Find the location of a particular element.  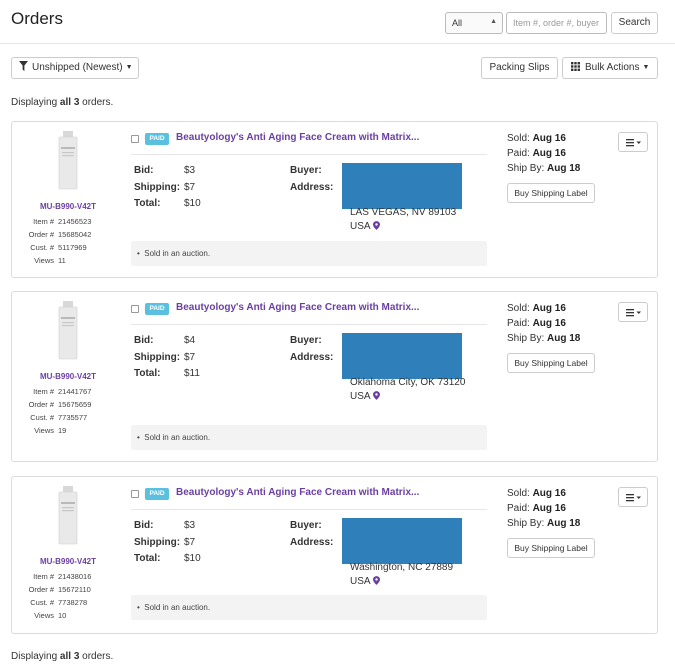

search-input: Item #, order #, buyer is located at coordinates (556, 23).